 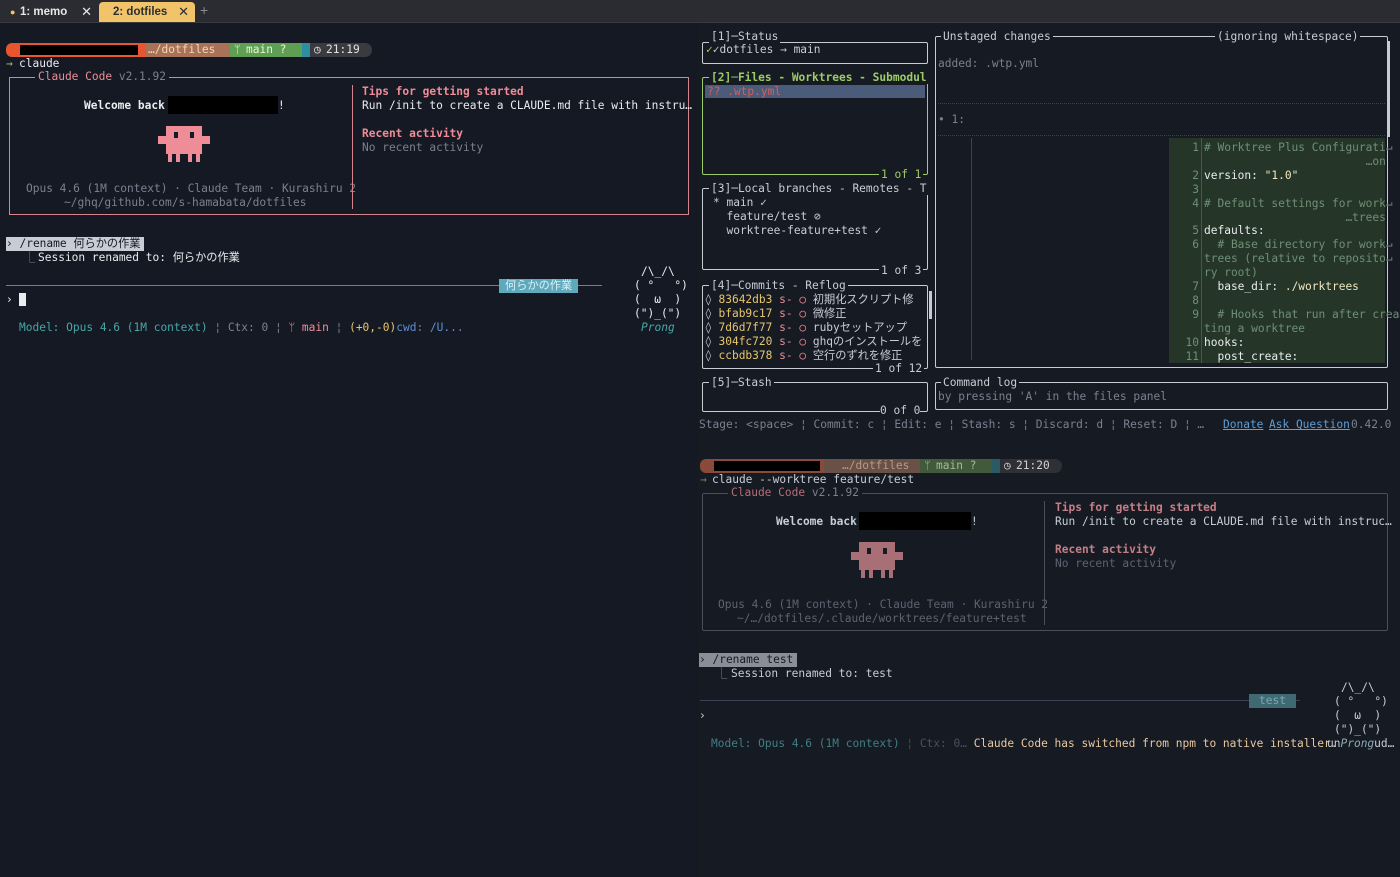 What do you see at coordinates (1192, 342) in the screenshot?
I see `line-number: 10` at bounding box center [1192, 342].